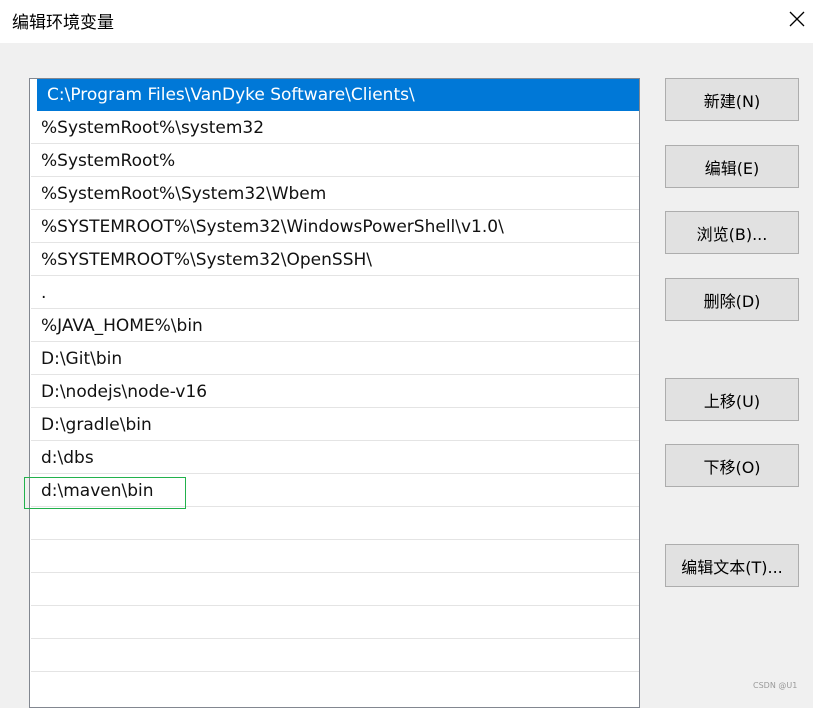 The image size is (813, 708). What do you see at coordinates (105, 493) in the screenshot?
I see `highlight-box` at bounding box center [105, 493].